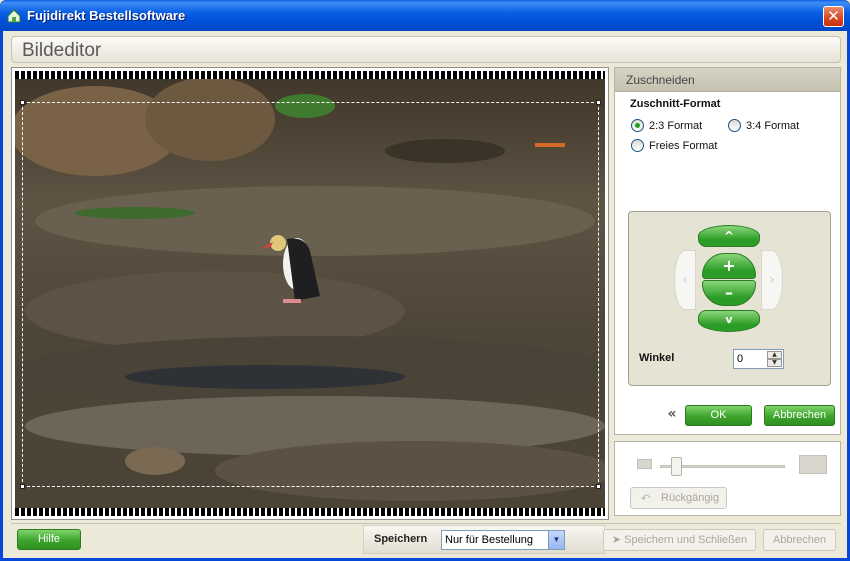 The width and height of the screenshot is (850, 561). What do you see at coordinates (489, 540) in the screenshot?
I see `save-mode-value: Nur für Bestellung` at bounding box center [489, 540].